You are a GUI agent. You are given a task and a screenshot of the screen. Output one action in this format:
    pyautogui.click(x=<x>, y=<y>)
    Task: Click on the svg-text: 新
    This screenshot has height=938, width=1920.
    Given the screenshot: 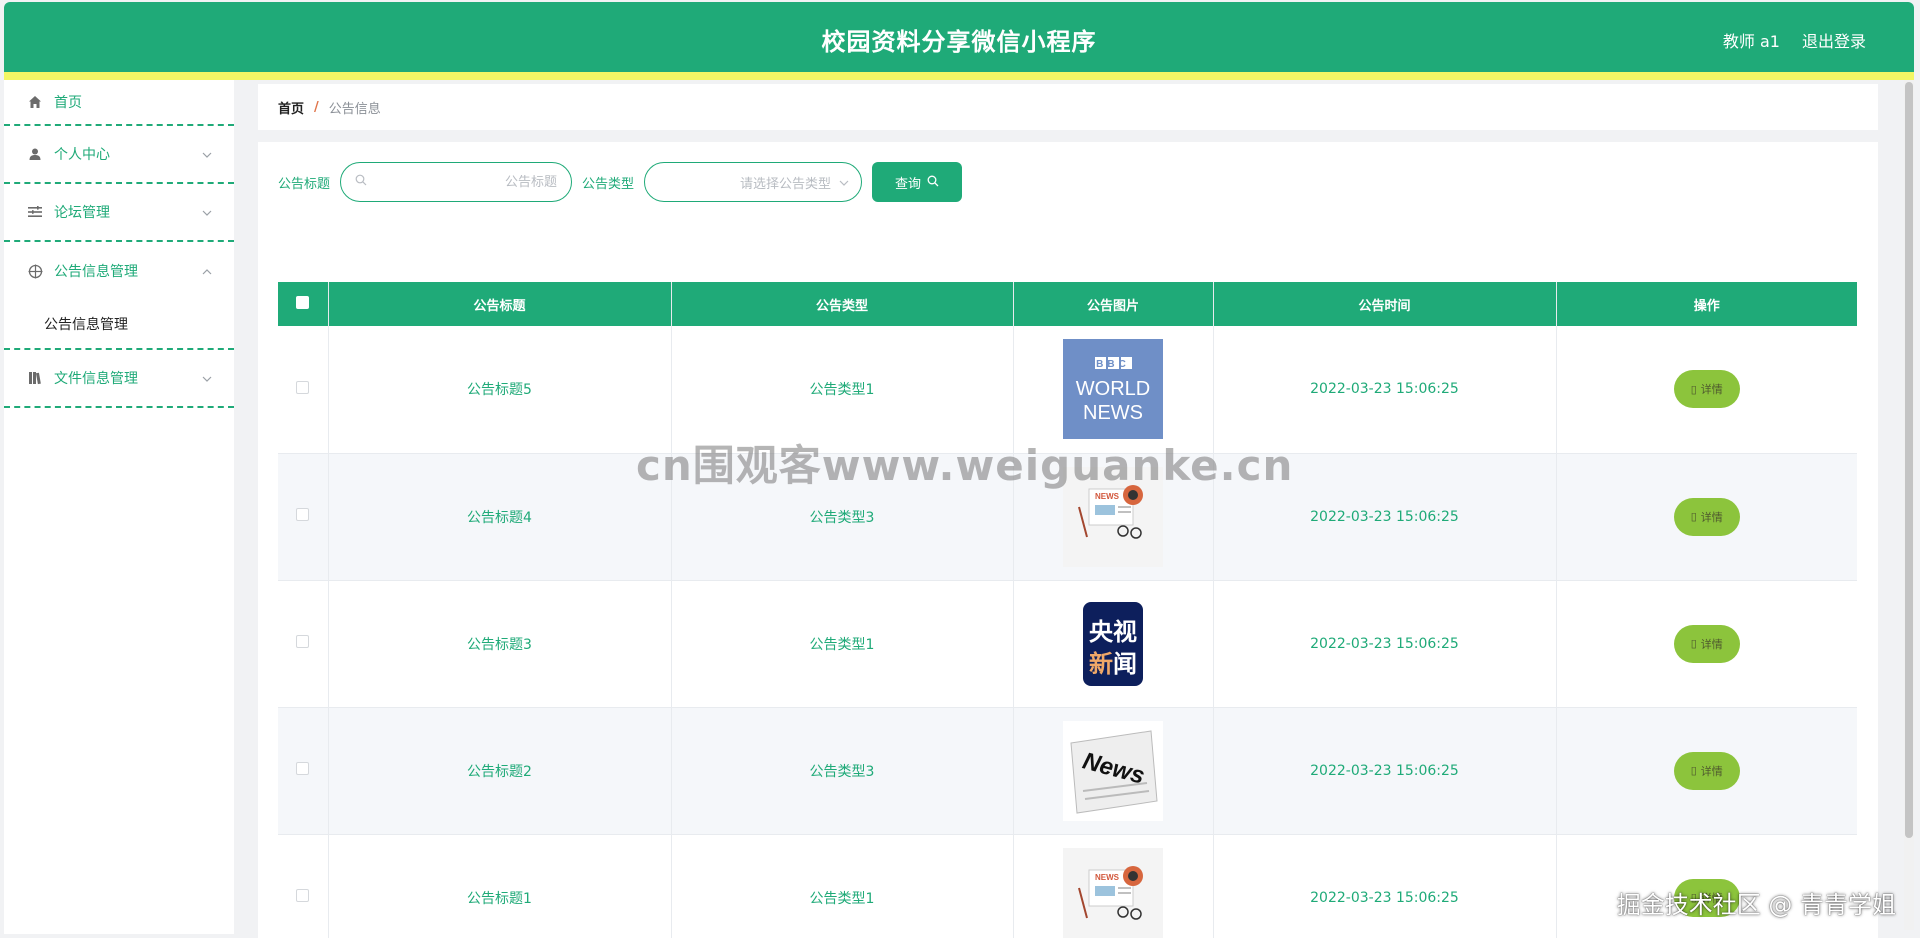 What is the action you would take?
    pyautogui.click(x=1101, y=664)
    